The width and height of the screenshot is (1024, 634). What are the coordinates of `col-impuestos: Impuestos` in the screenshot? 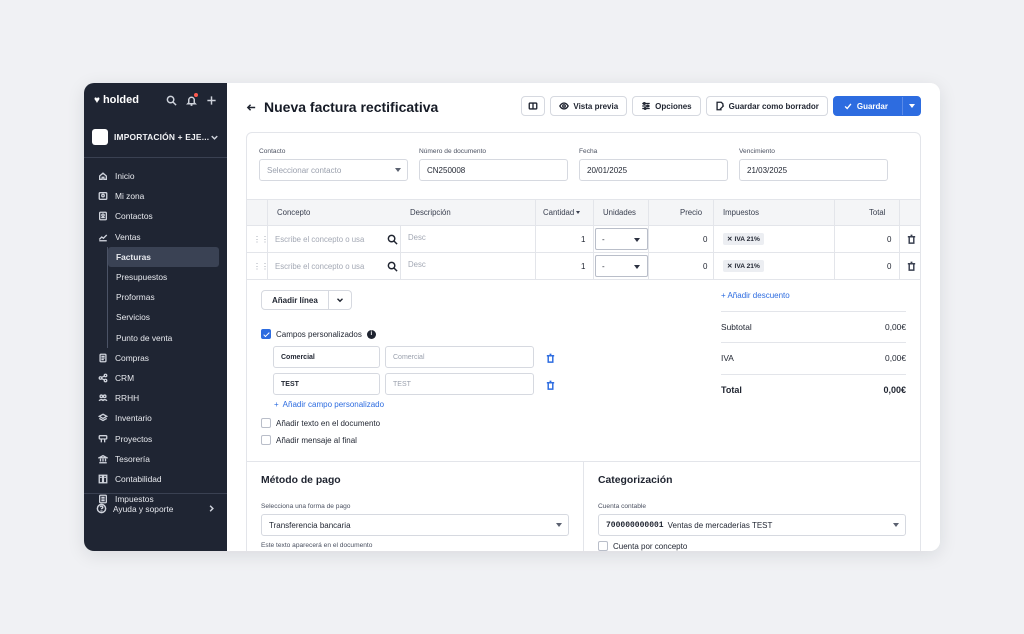 It's located at (741, 212).